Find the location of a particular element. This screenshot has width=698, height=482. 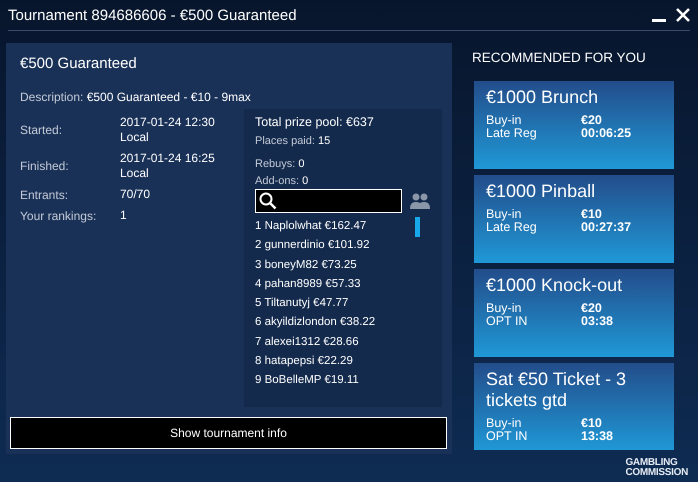

ranking-entry: 7 alexei1312 €28.66 is located at coordinates (343, 342).